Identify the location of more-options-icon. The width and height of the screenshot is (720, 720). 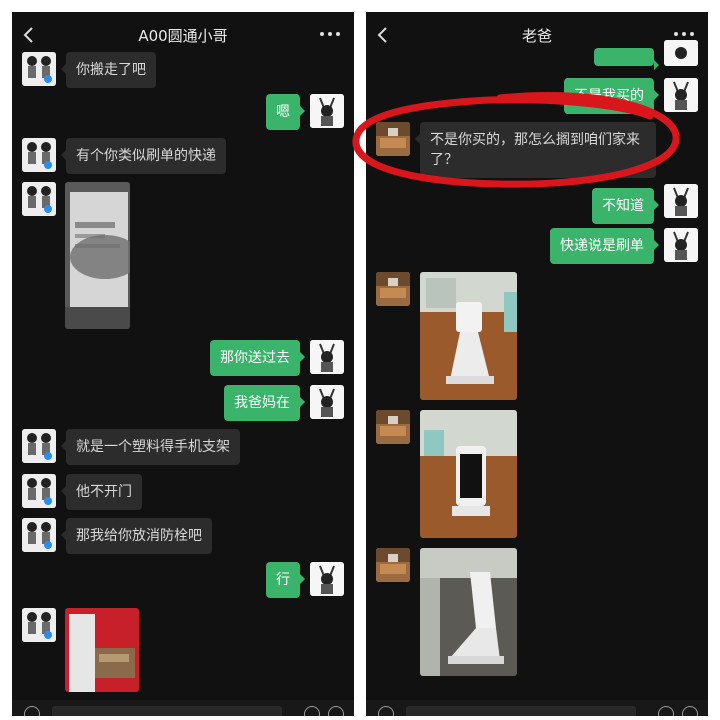
(330, 34).